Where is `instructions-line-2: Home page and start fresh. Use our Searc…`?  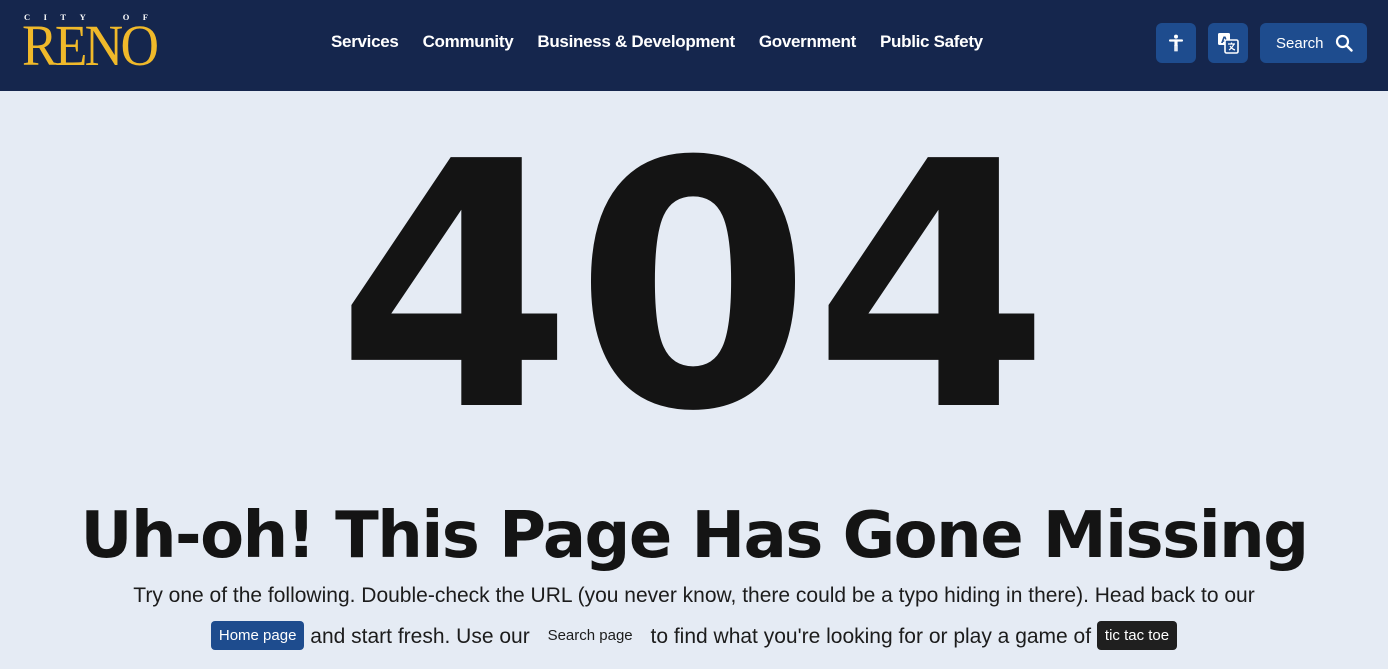 instructions-line-2: Home page and start fresh. Use our Searc… is located at coordinates (694, 636).